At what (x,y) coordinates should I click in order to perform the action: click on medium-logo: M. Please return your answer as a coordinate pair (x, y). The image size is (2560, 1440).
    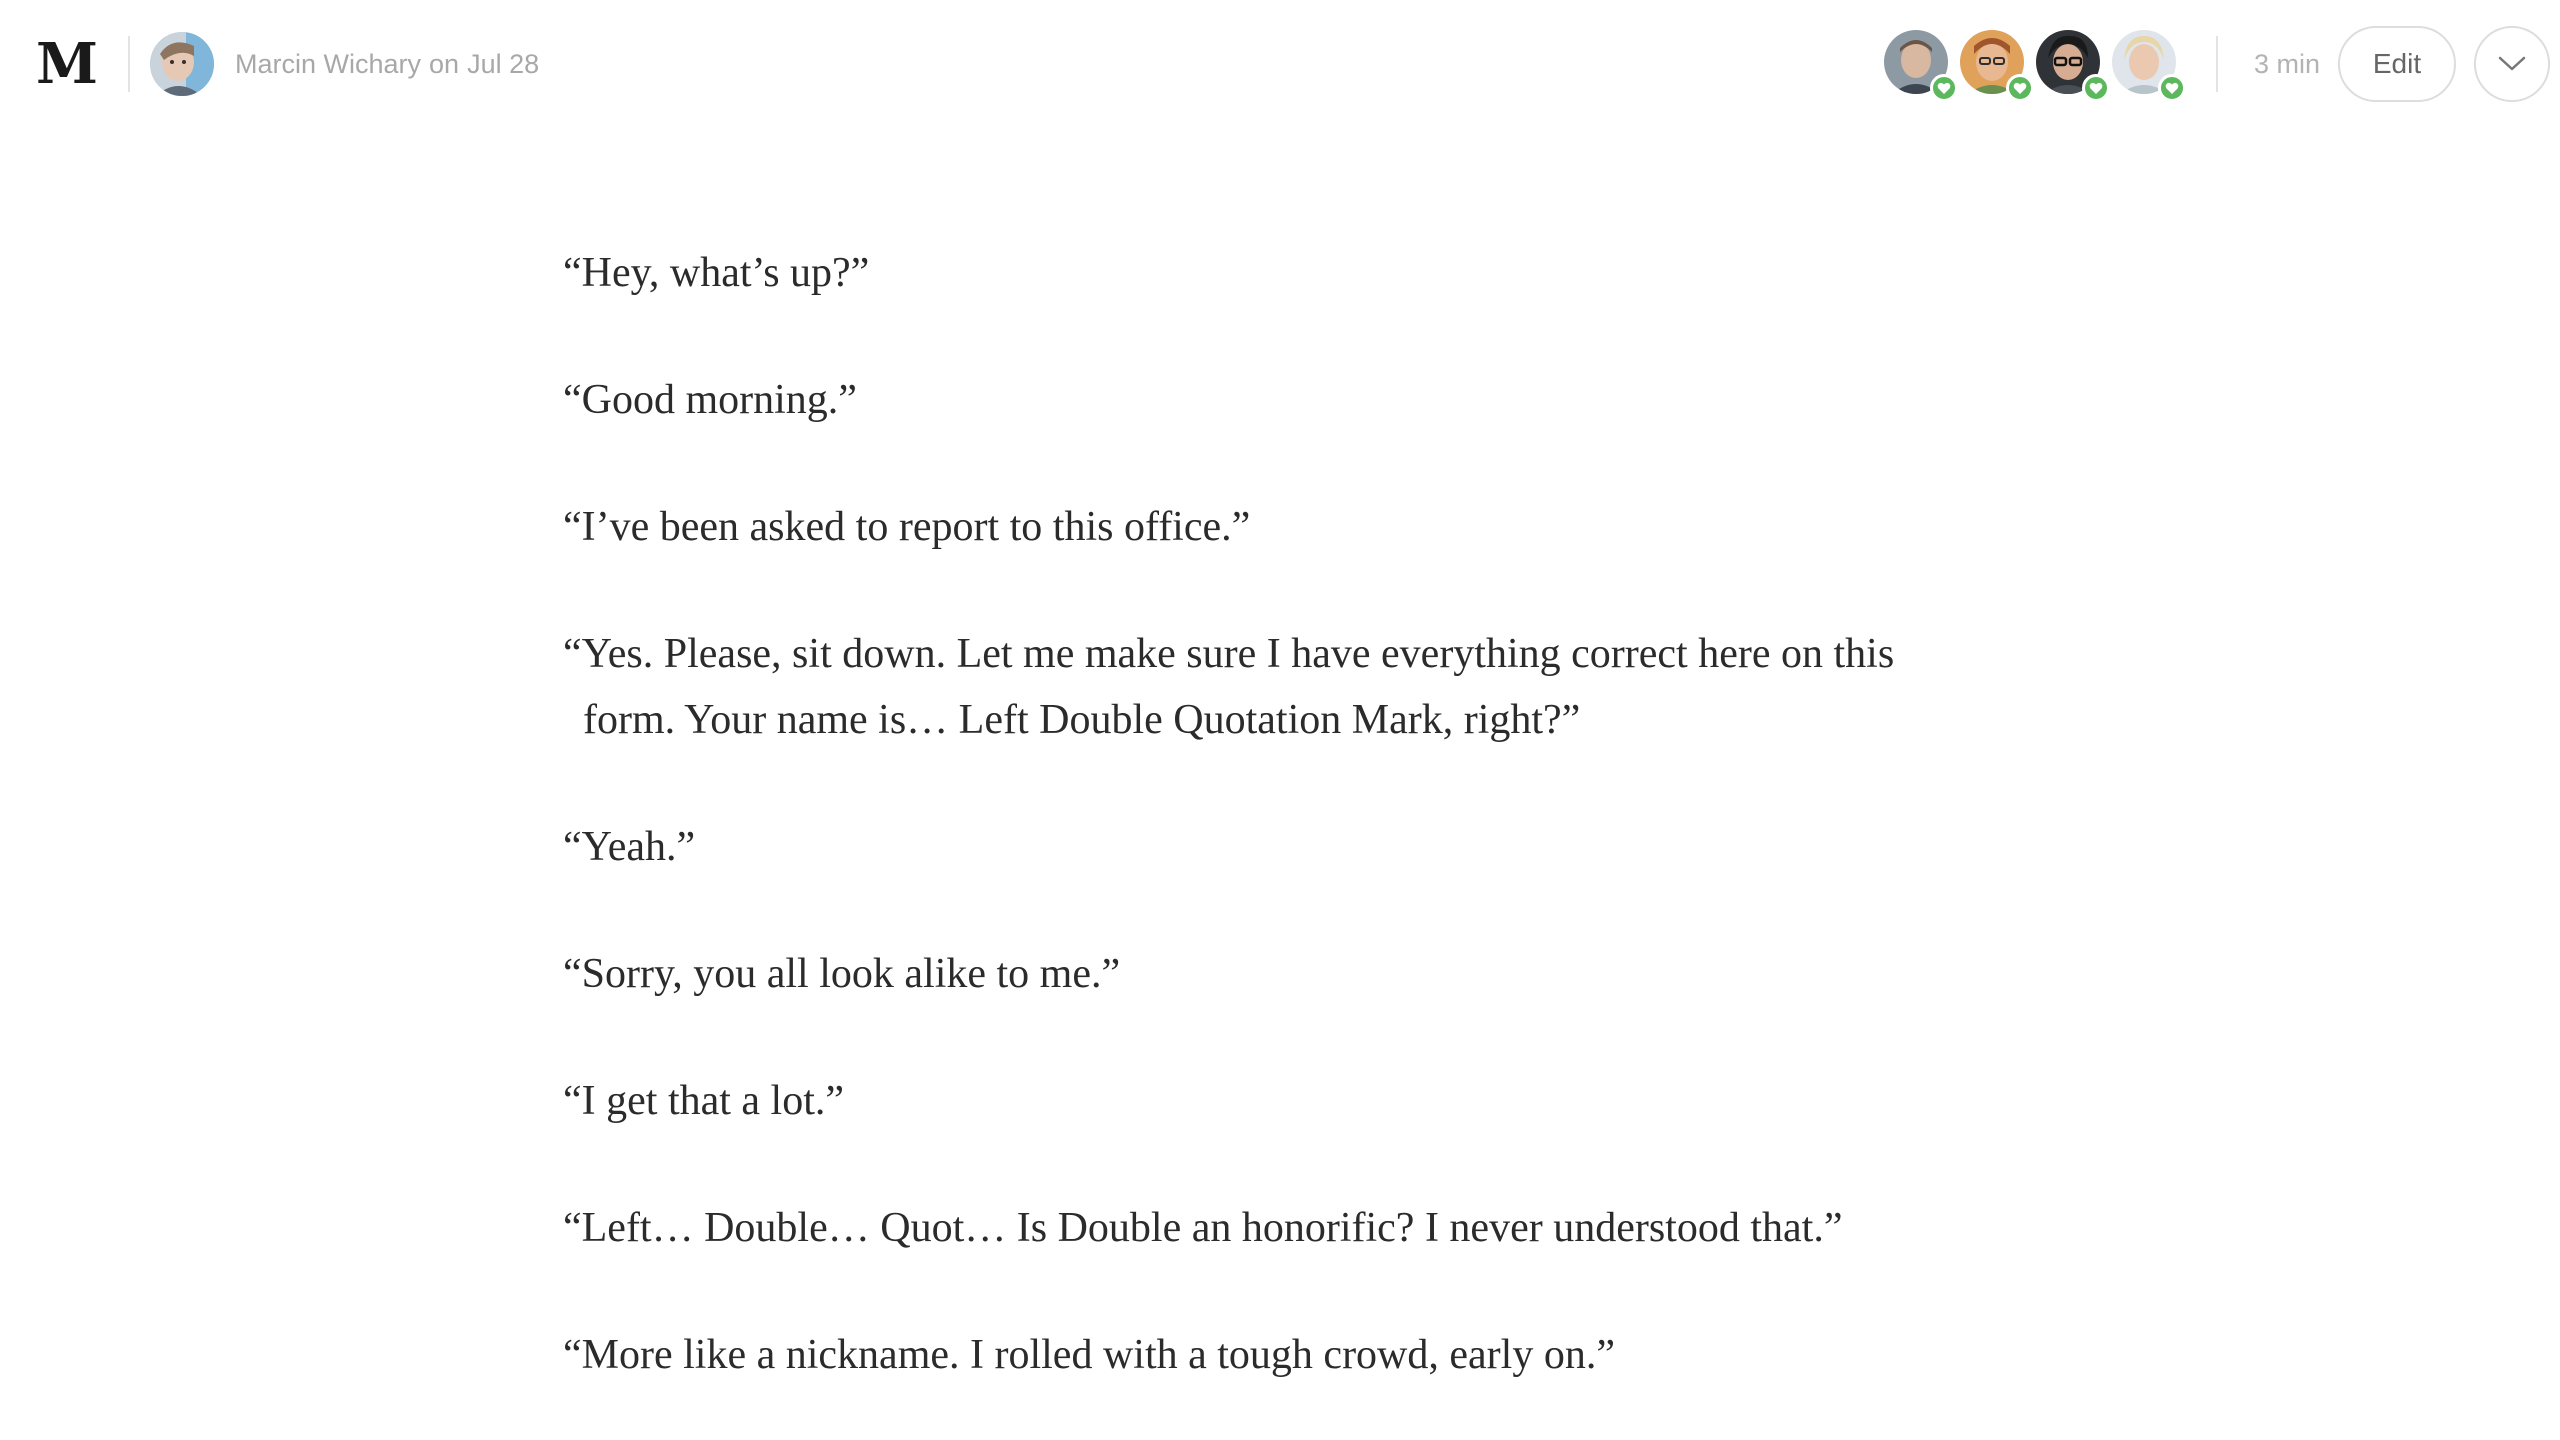
    Looking at the image, I should click on (67, 64).